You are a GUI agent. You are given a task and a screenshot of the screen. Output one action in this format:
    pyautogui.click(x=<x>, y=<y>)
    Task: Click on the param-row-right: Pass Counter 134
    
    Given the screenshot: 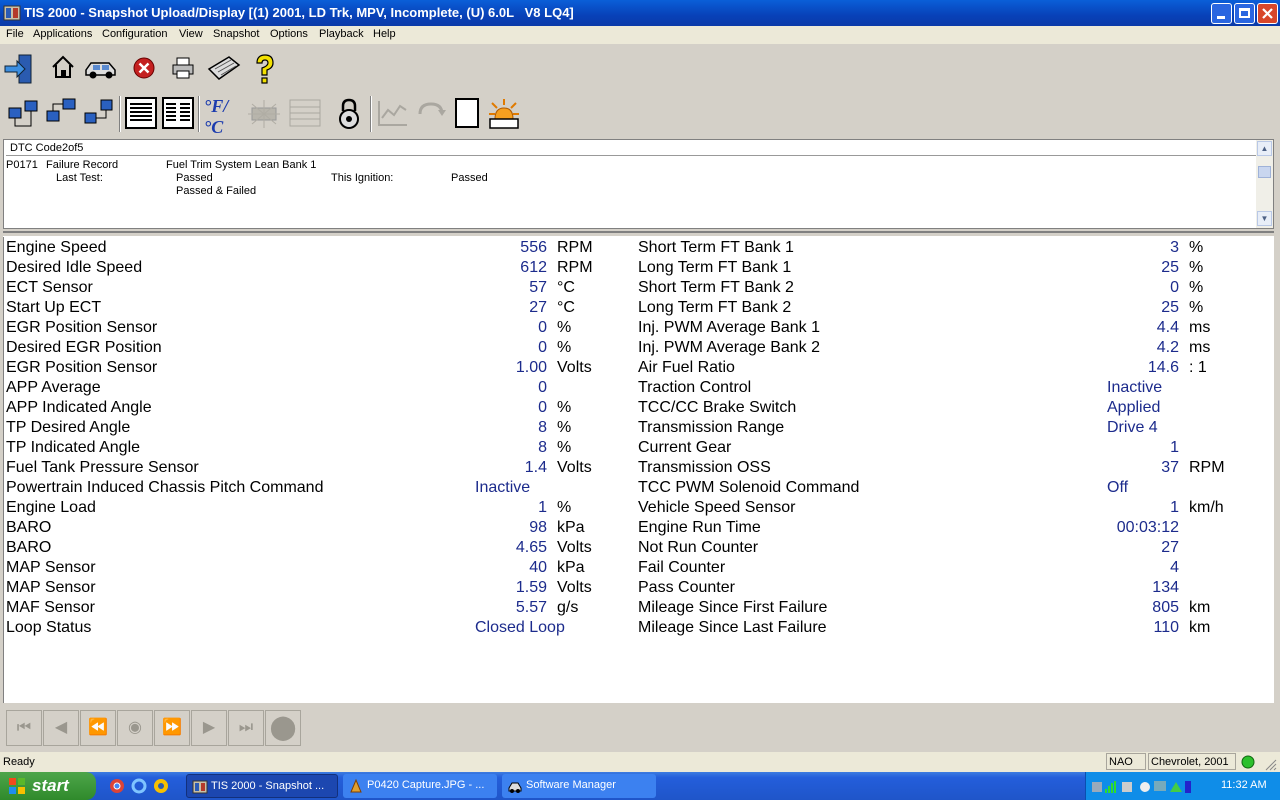 What is the action you would take?
    pyautogui.click(x=634, y=589)
    